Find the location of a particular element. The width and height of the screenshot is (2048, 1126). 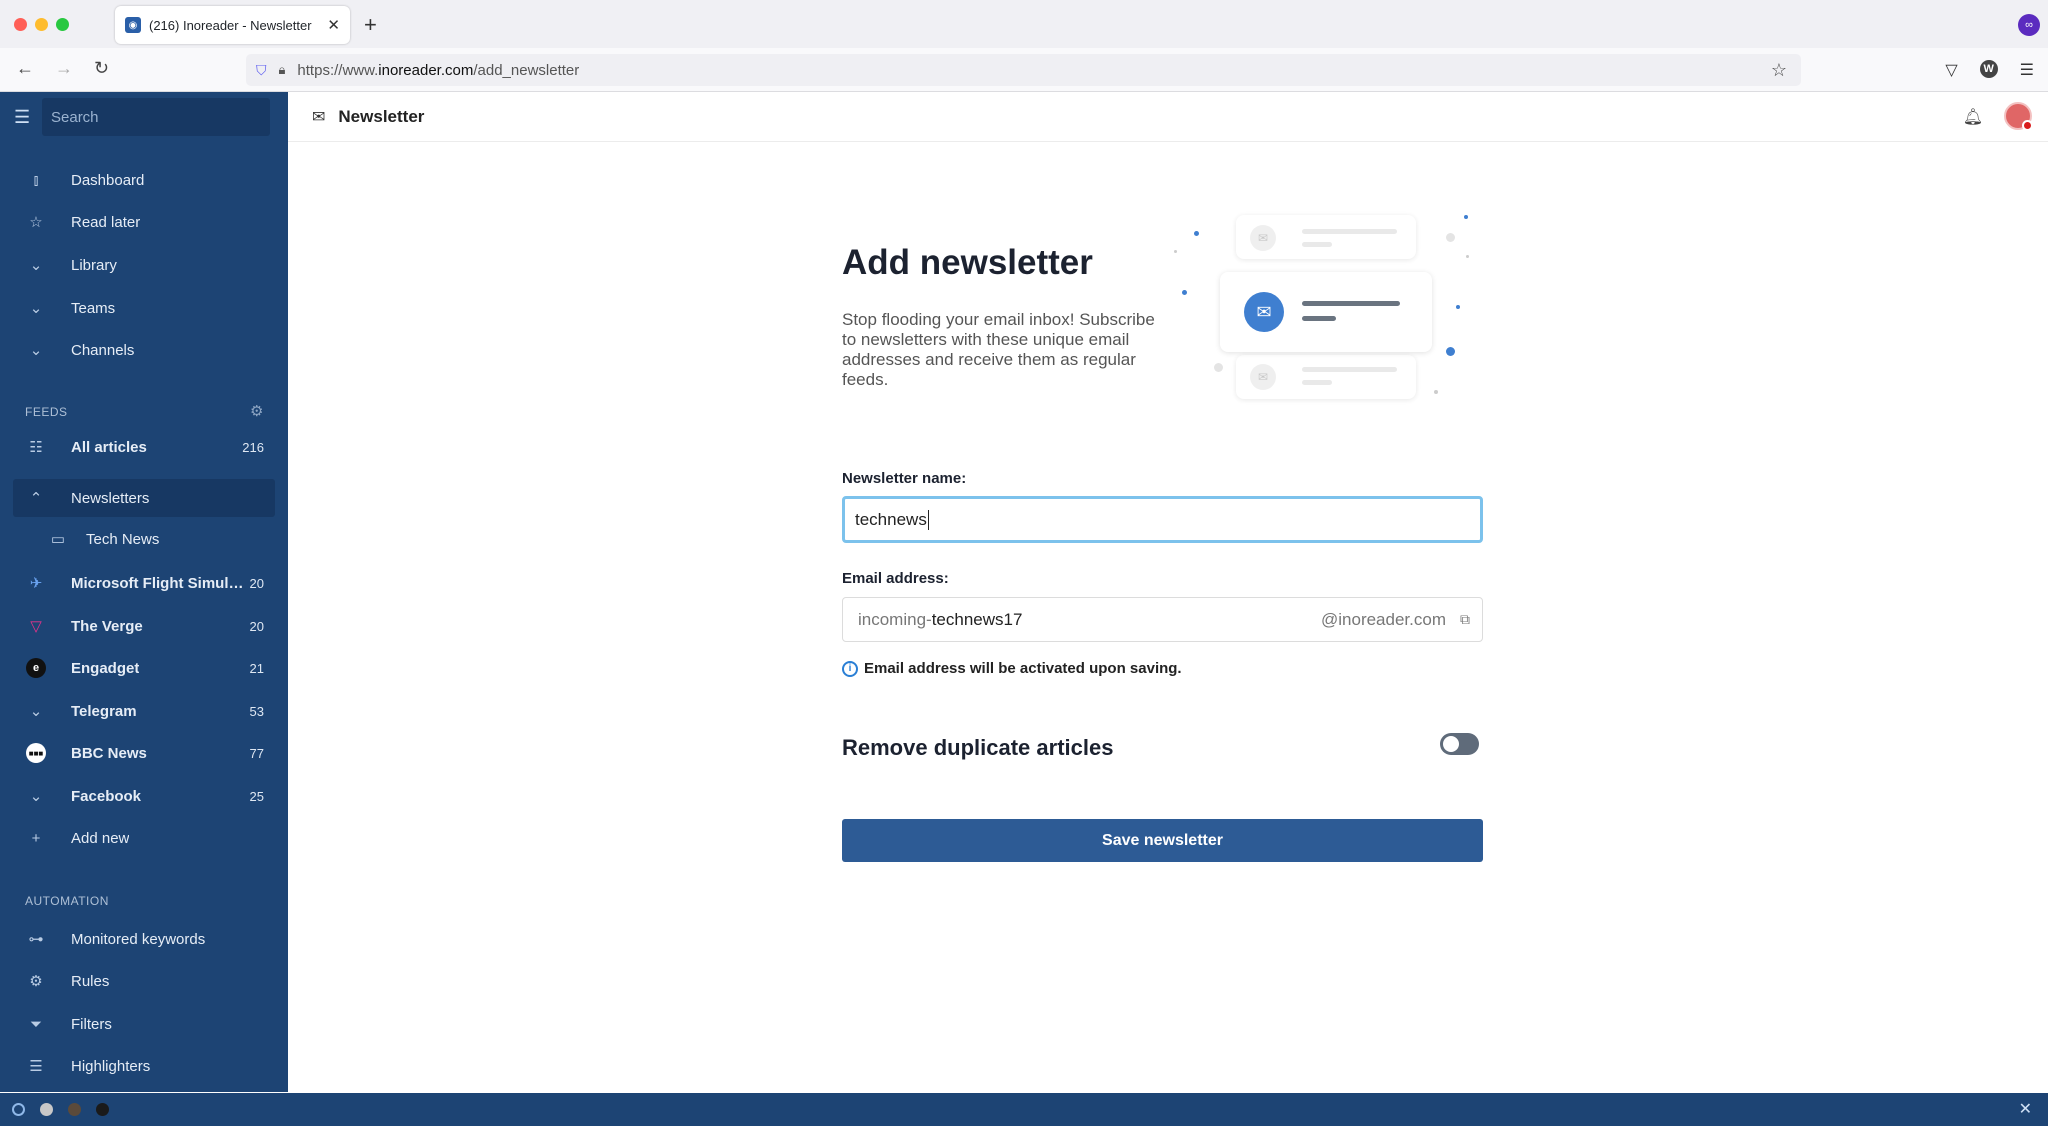

feeds-section-title: FEEDS is located at coordinates (46, 412).